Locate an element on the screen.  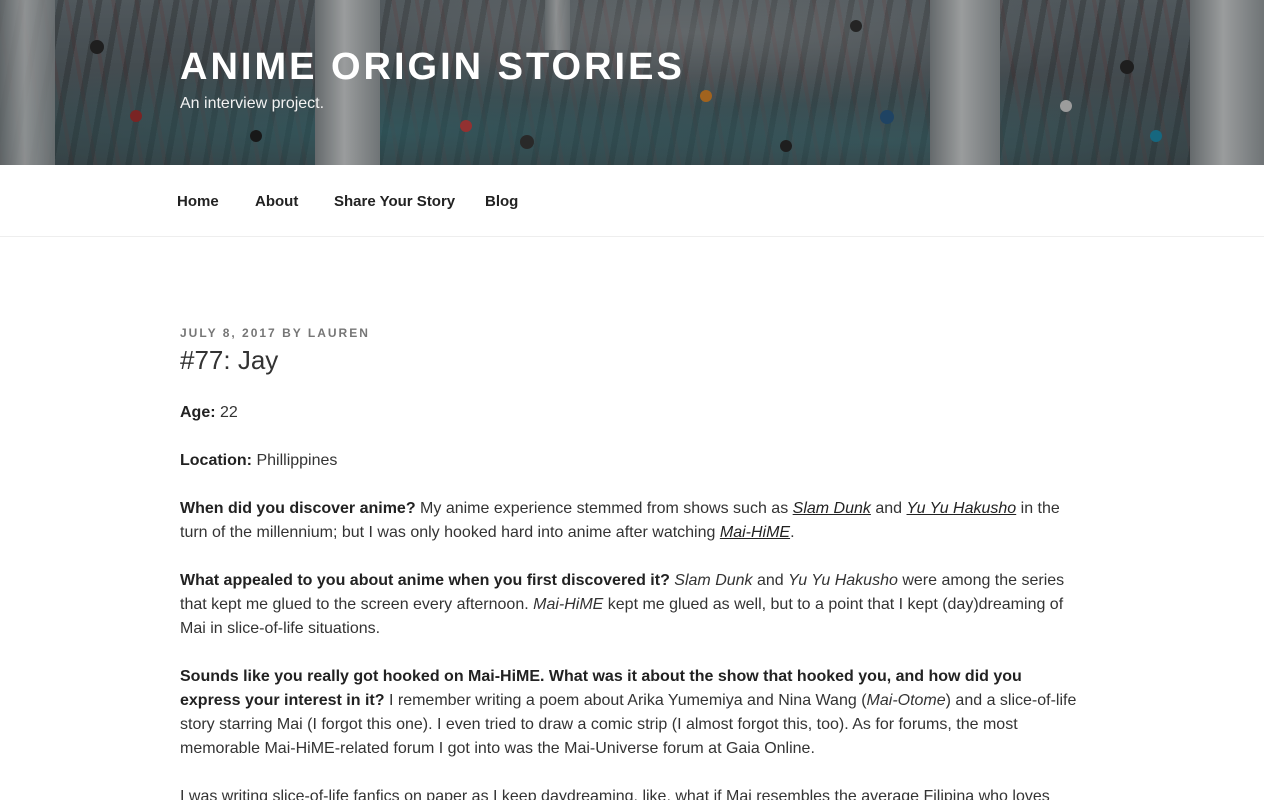
answer-3-title-mai-otome: Mai-Otome is located at coordinates (906, 700).